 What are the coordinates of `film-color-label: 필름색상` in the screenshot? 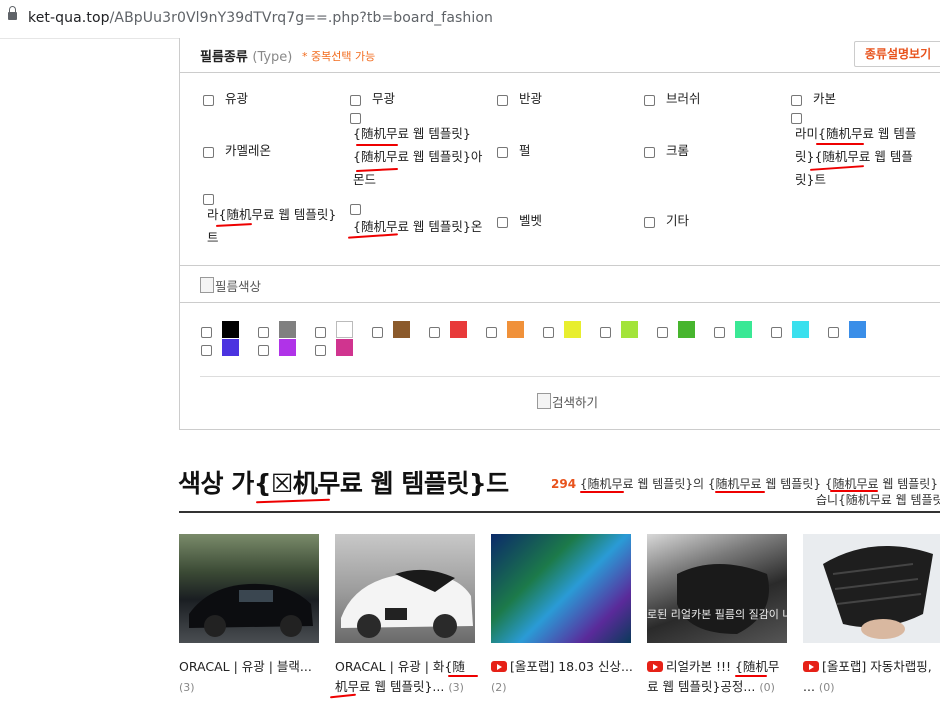 It's located at (238, 286).